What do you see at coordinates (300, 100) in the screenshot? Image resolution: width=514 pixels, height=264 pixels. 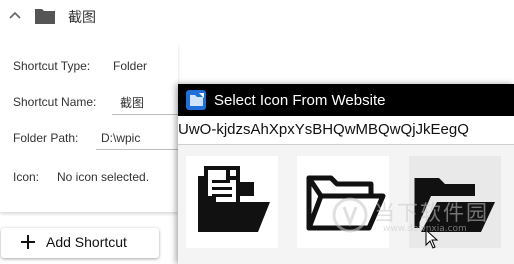 I see `dialog-title: Select Icon From Website` at bounding box center [300, 100].